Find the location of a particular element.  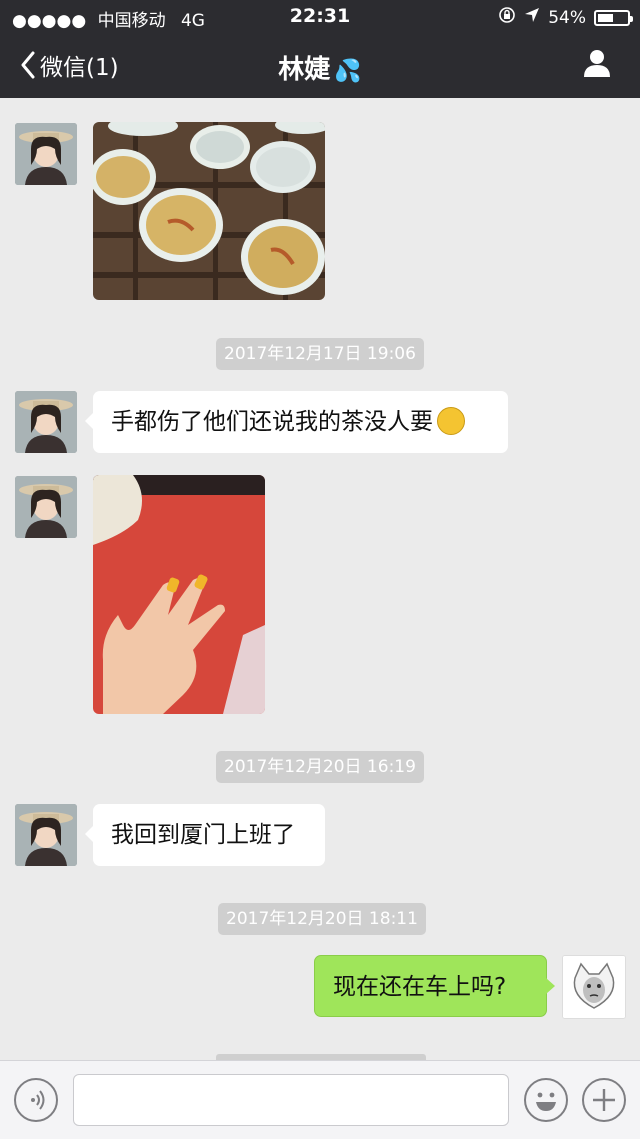

smiley-icon is located at coordinates (546, 1101).